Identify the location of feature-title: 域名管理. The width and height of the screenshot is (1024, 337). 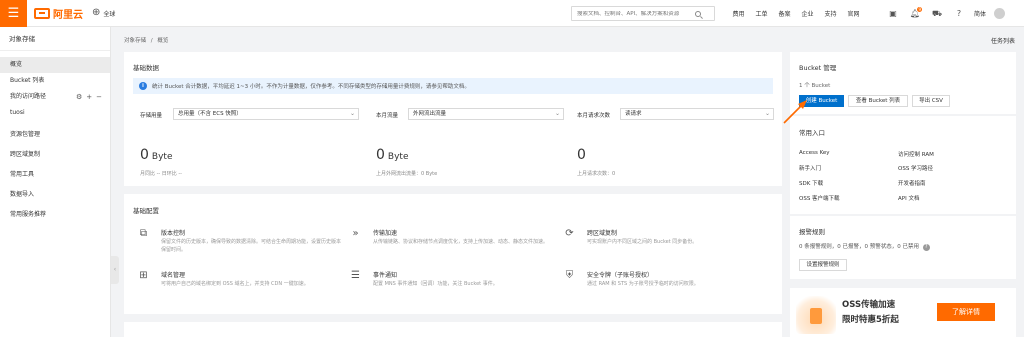
(173, 274).